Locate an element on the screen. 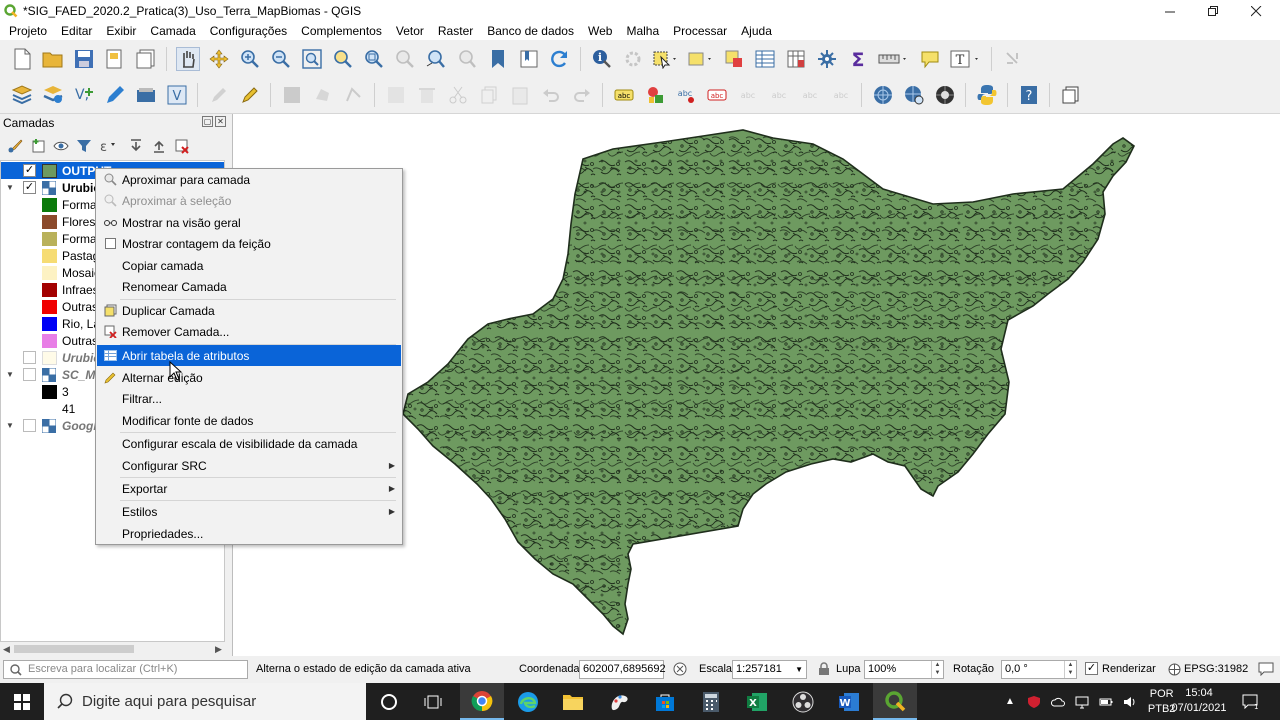  coordinate-field: 602007,6895692 is located at coordinates (622, 669).